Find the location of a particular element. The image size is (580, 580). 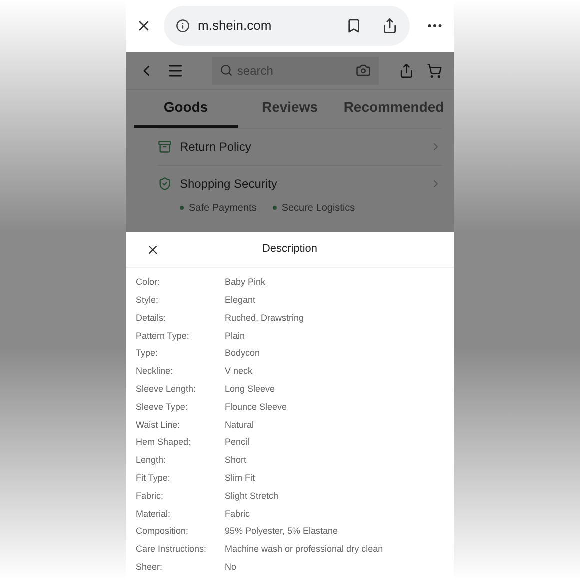

feature-text: Safe Payments is located at coordinates (223, 209).